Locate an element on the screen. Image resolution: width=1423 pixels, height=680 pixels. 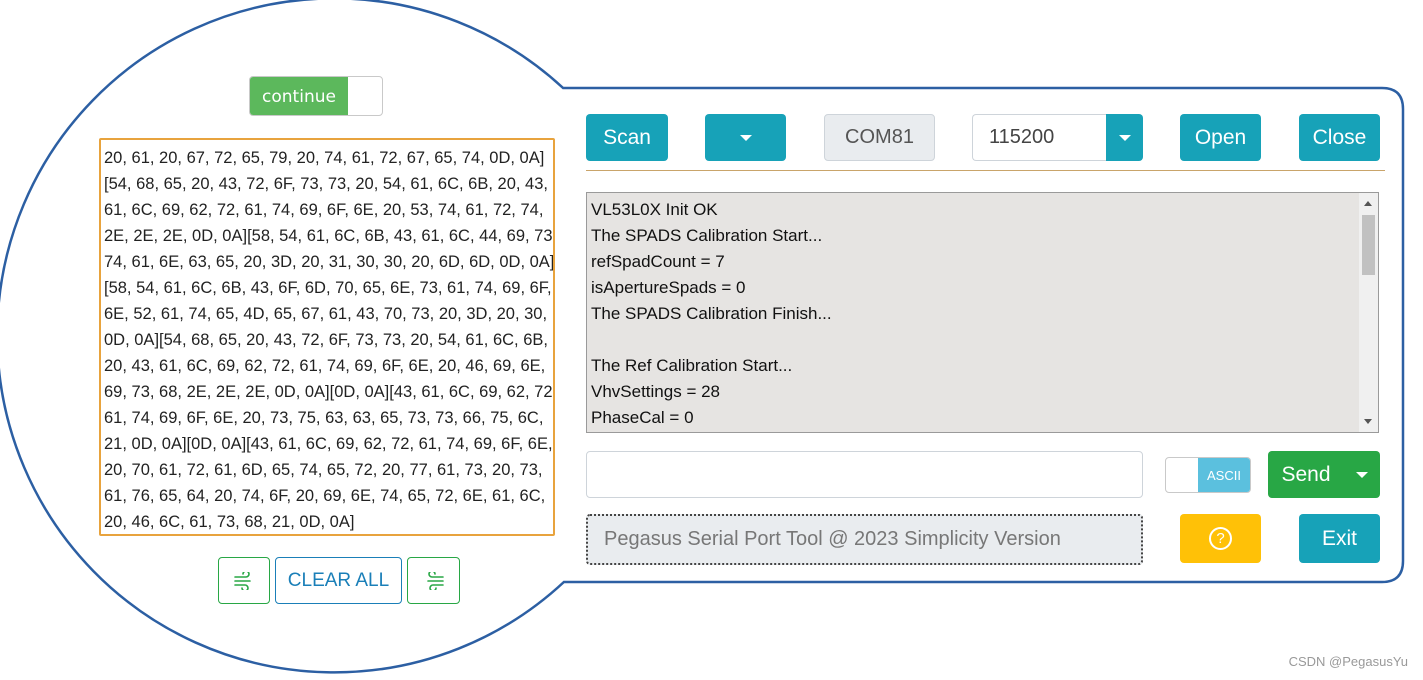
toolbar-divider is located at coordinates (985, 170).